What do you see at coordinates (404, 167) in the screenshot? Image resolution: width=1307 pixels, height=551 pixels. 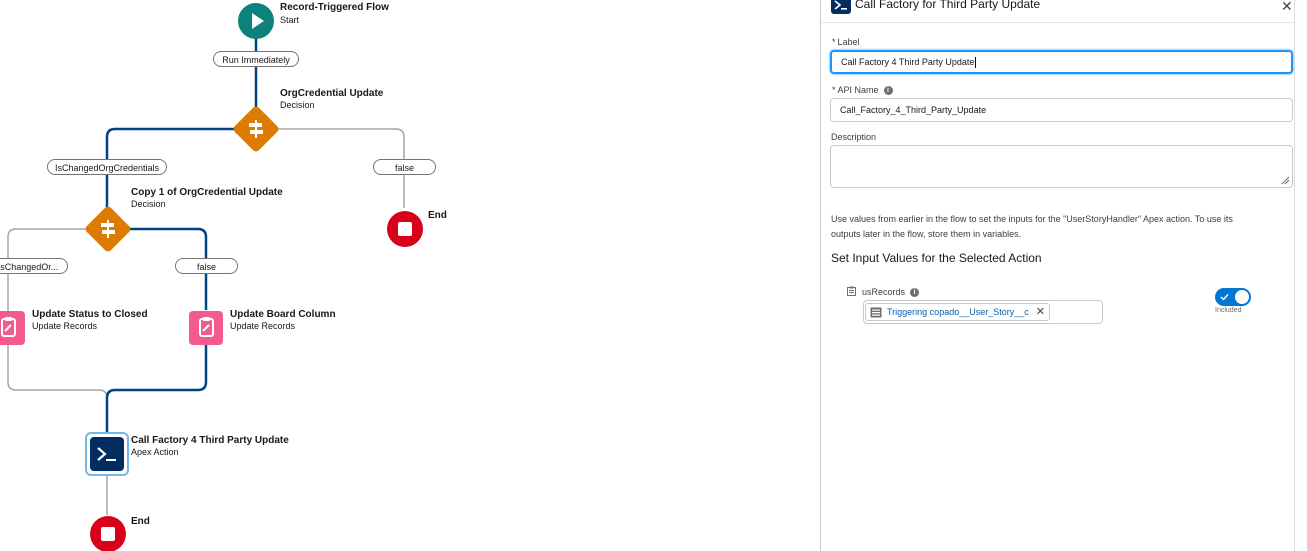 I see `outcome-false-1: false` at bounding box center [404, 167].